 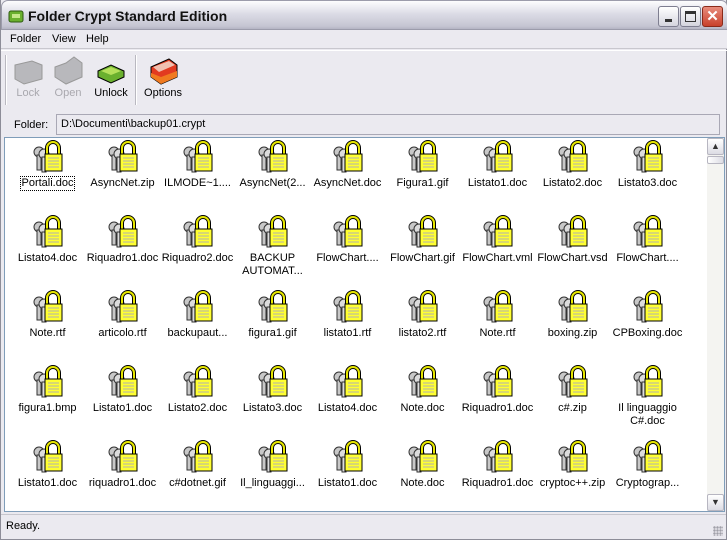 What do you see at coordinates (136, 80) in the screenshot?
I see `toolbar-divider` at bounding box center [136, 80].